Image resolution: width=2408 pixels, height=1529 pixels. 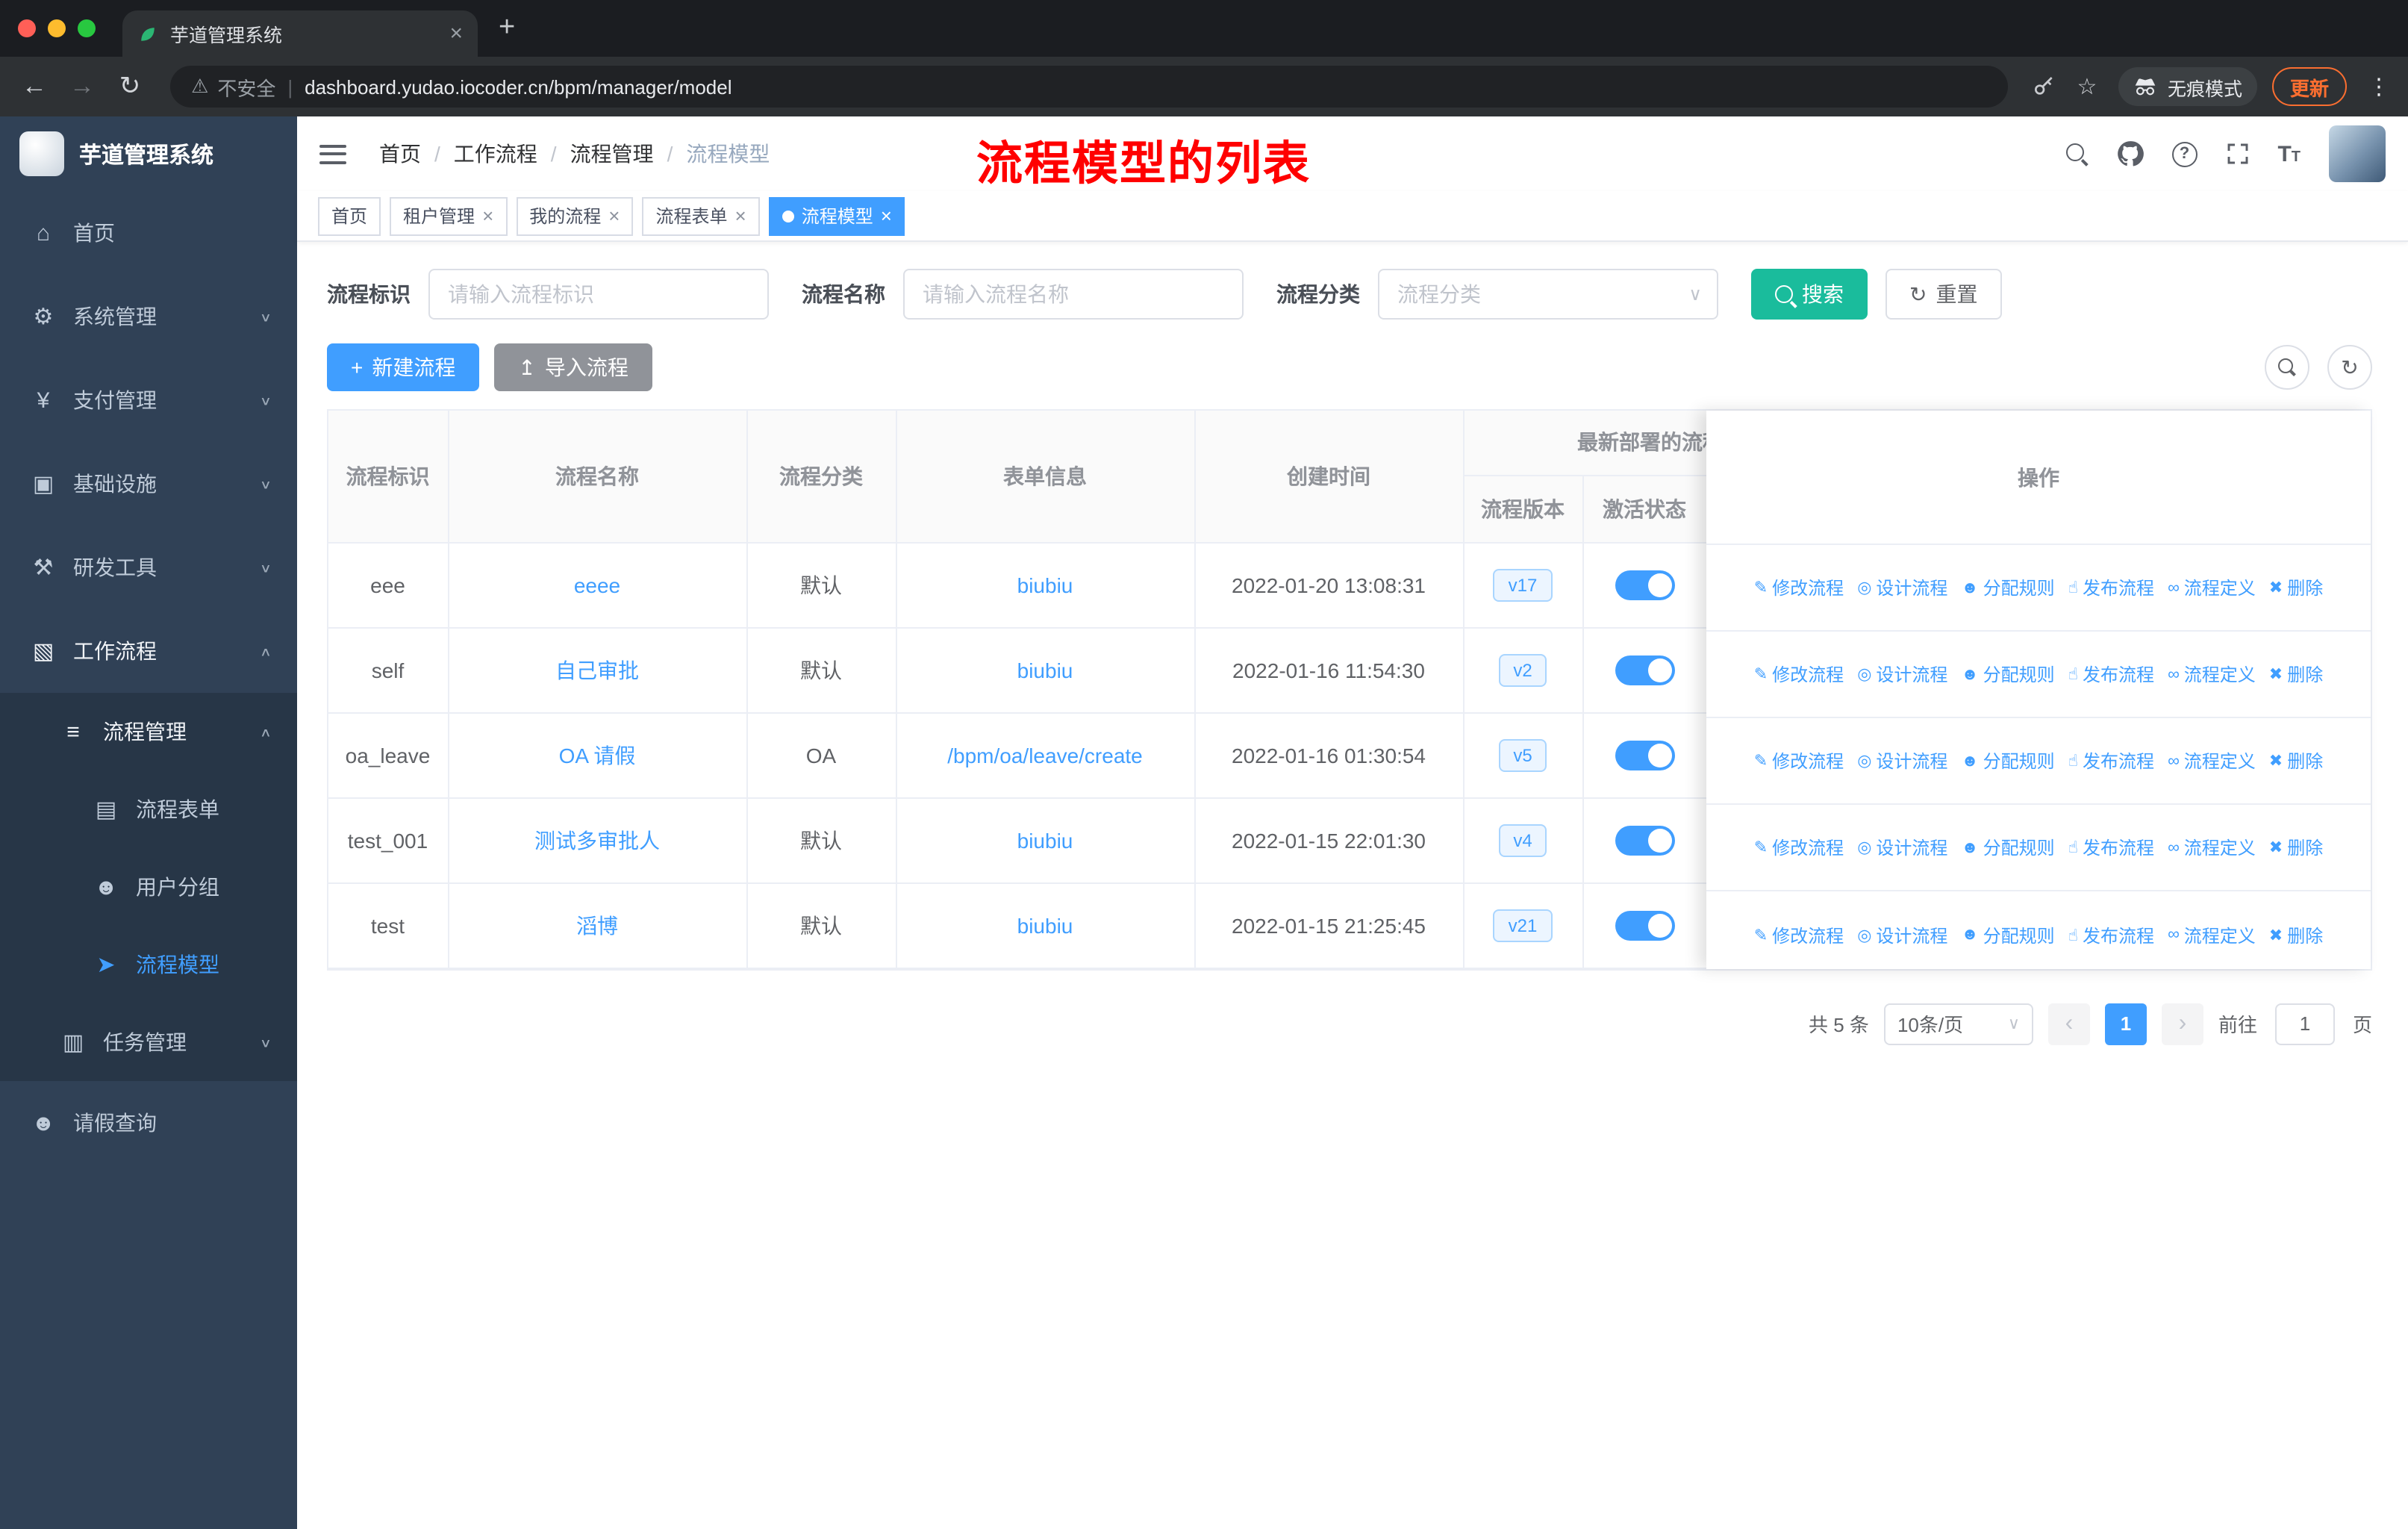 I want to click on new-tab-button: +, so click(x=507, y=29).